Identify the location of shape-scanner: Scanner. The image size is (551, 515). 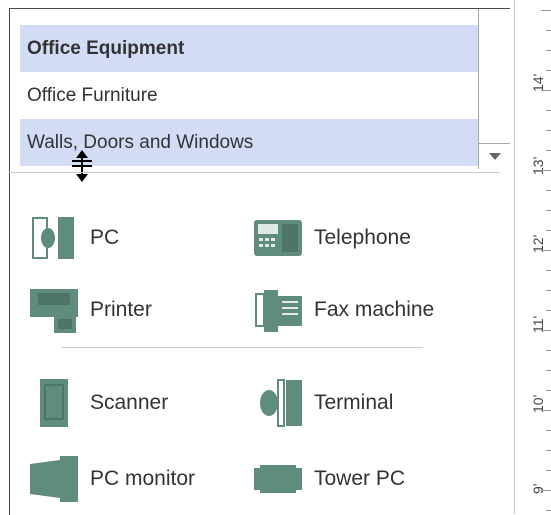
(98, 403).